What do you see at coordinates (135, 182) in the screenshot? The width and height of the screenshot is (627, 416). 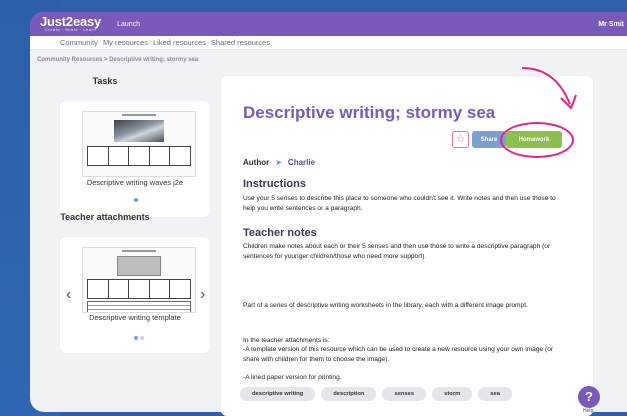 I see `task-caption: Descriptive writing waves j2e` at bounding box center [135, 182].